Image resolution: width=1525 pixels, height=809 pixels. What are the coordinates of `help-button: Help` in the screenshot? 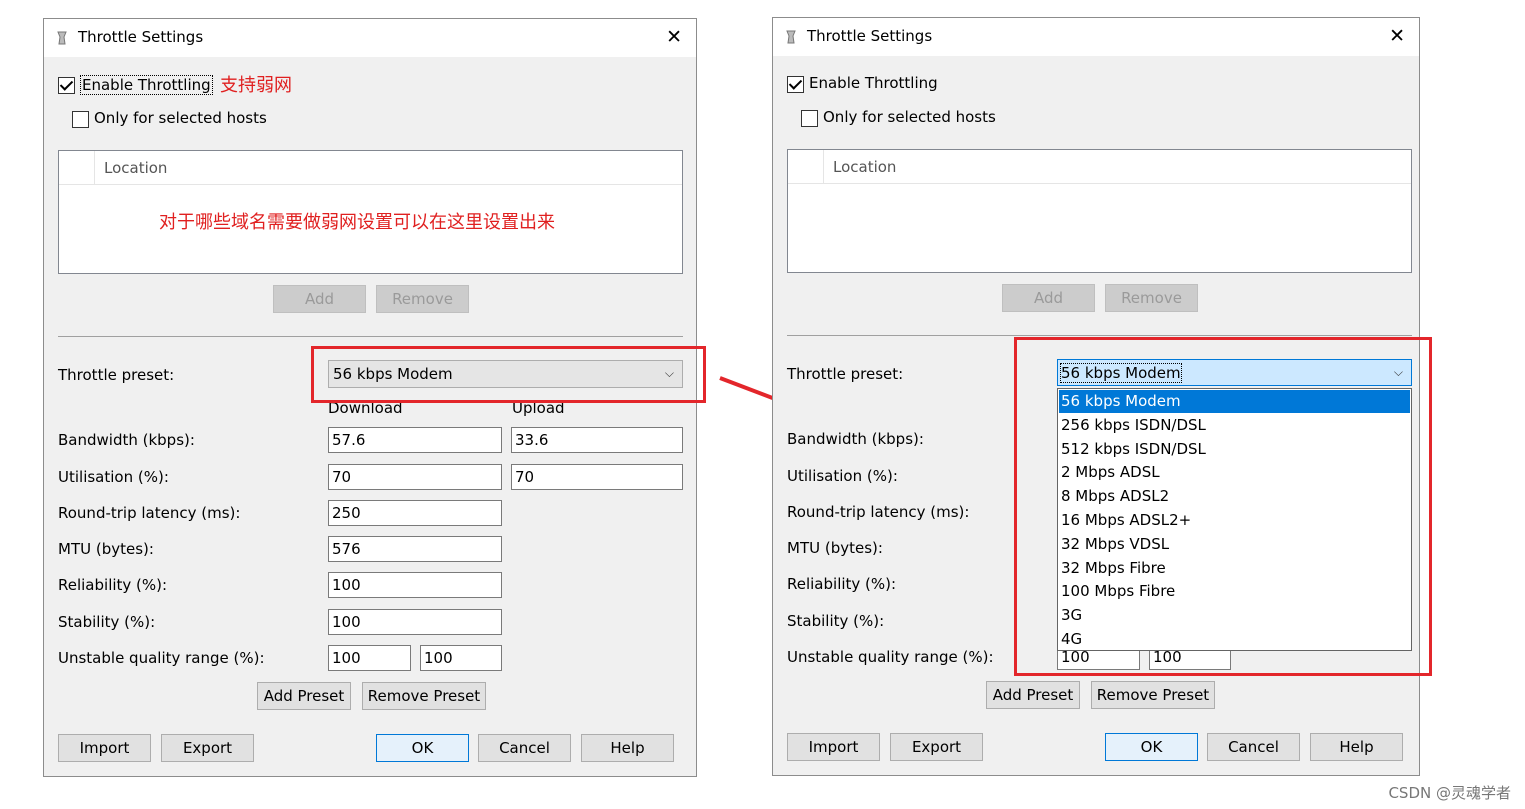 It's located at (1356, 747).